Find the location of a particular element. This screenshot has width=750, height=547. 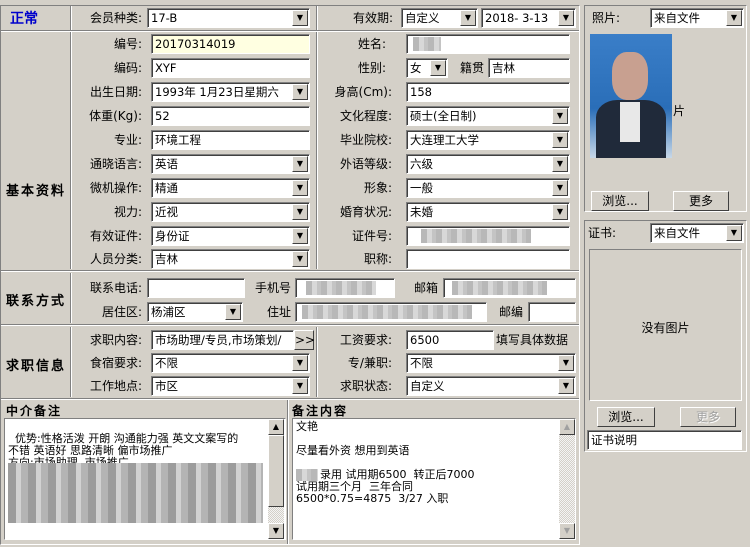

birth-date-picker: 1993年 1月23日星期六 ▼ is located at coordinates (230, 92).